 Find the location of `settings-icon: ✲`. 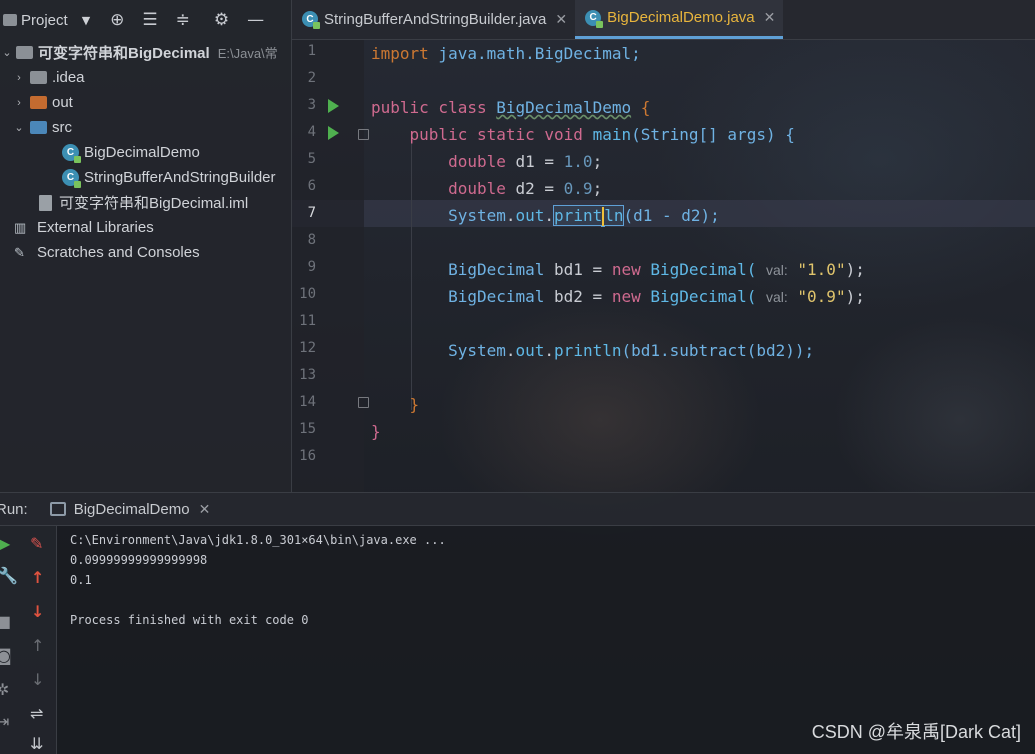

settings-icon: ✲ is located at coordinates (4, 690).